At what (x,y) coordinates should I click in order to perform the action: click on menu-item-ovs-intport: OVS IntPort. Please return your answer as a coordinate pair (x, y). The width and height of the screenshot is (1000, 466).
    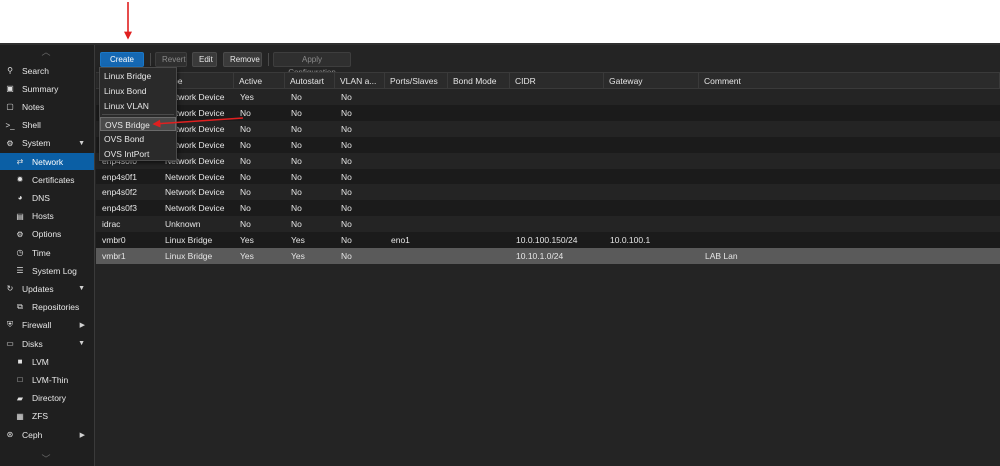
    Looking at the image, I should click on (138, 154).